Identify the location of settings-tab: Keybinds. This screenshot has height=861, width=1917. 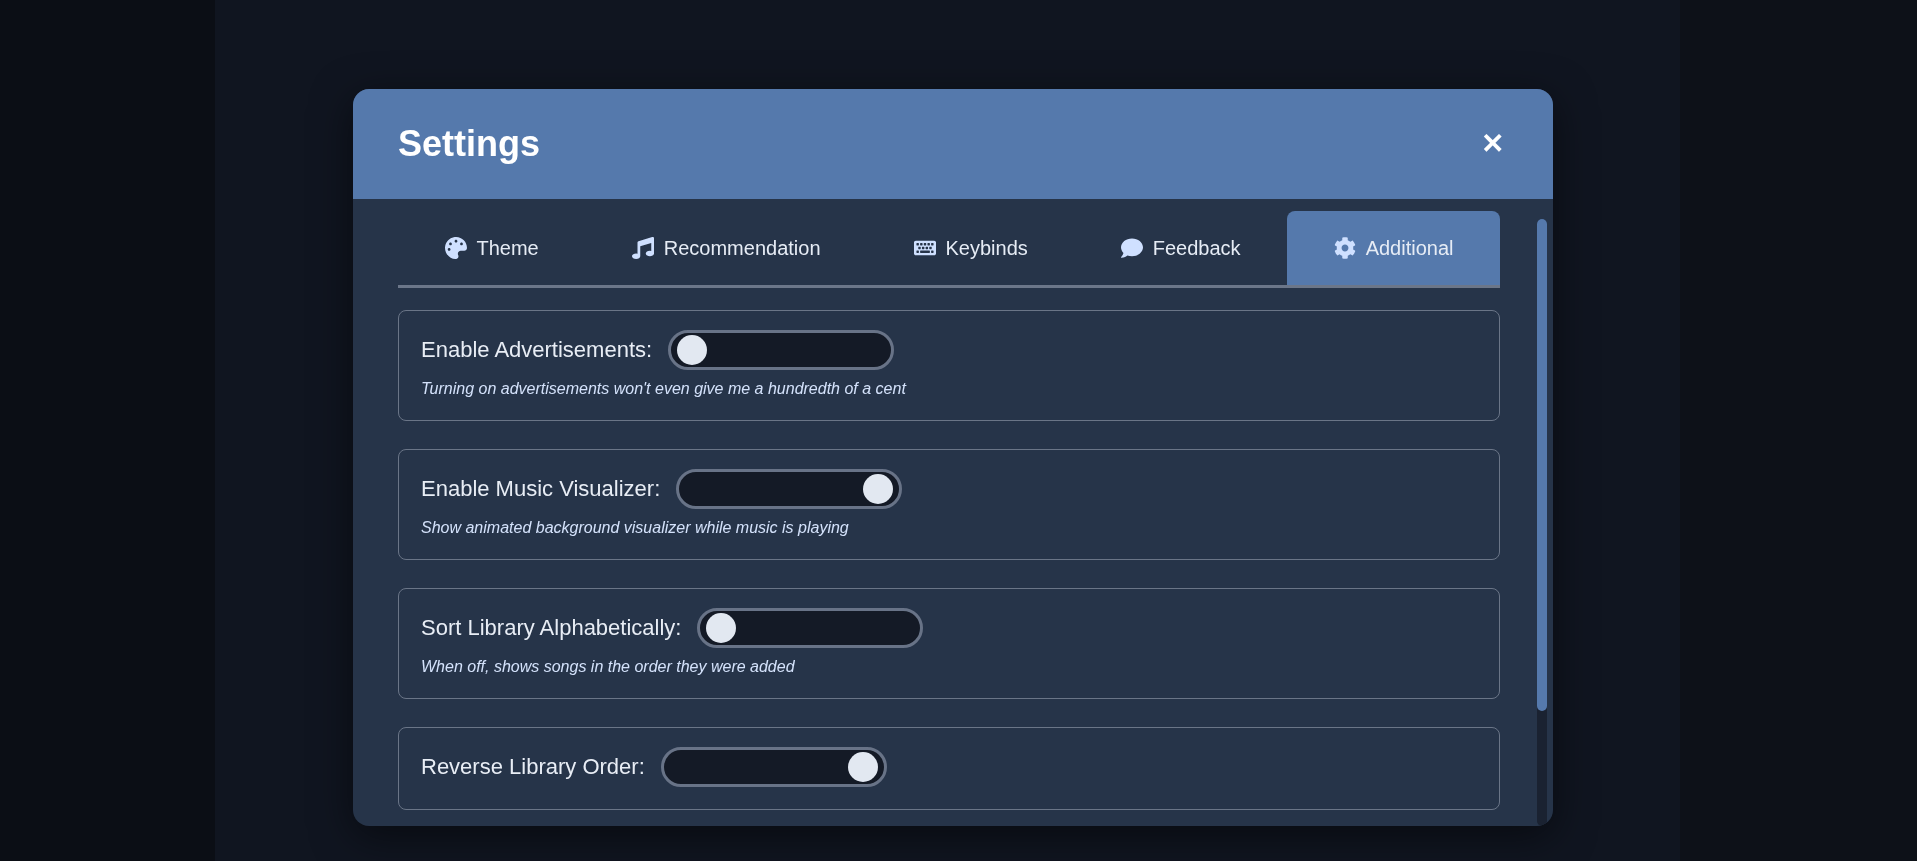
(971, 248).